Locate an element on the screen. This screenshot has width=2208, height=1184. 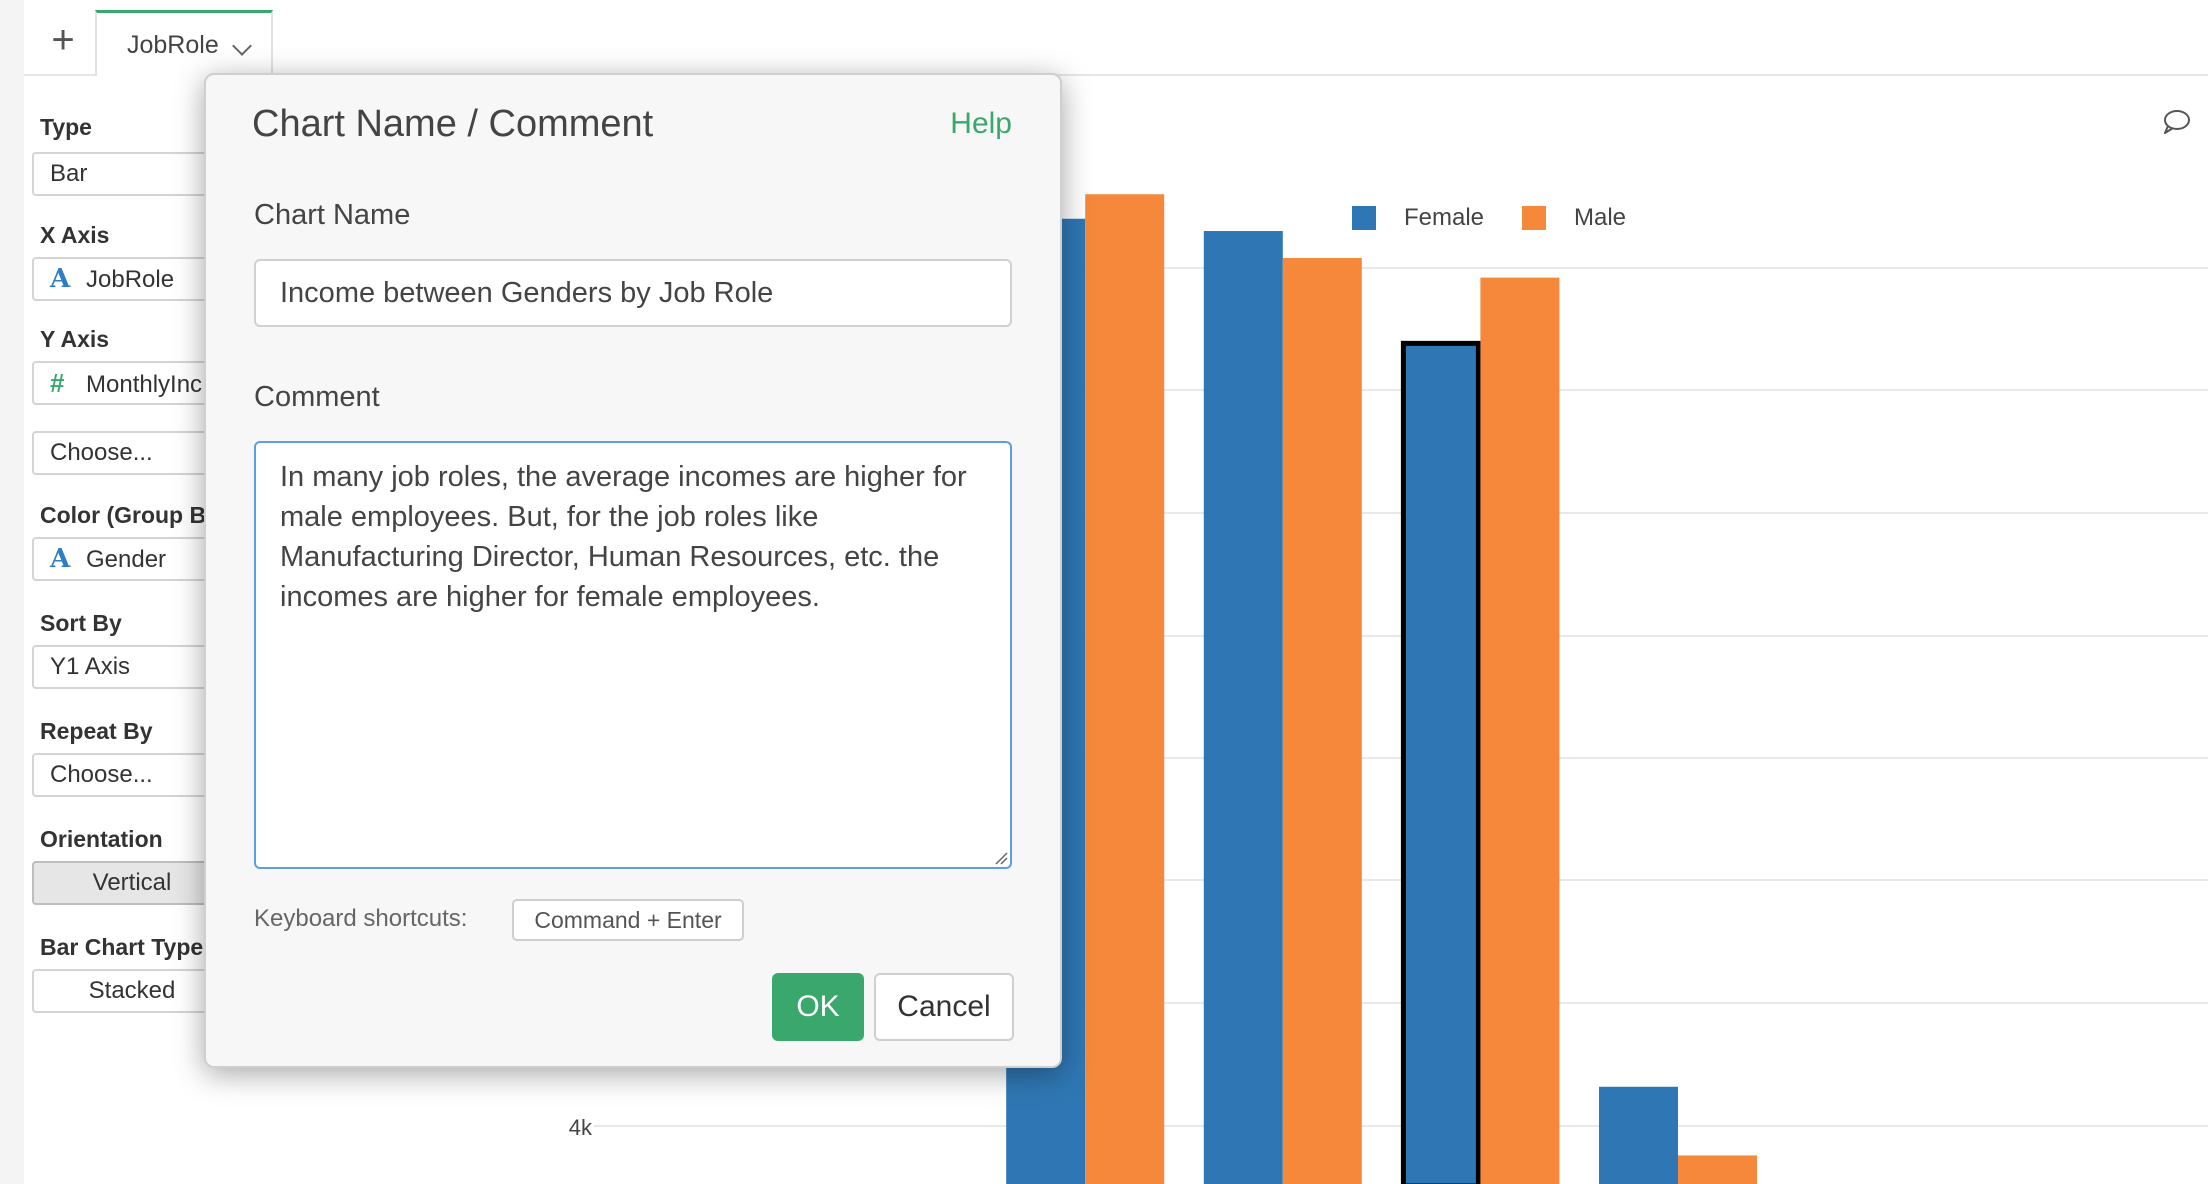
color-field: A Gender is located at coordinates (132, 559).